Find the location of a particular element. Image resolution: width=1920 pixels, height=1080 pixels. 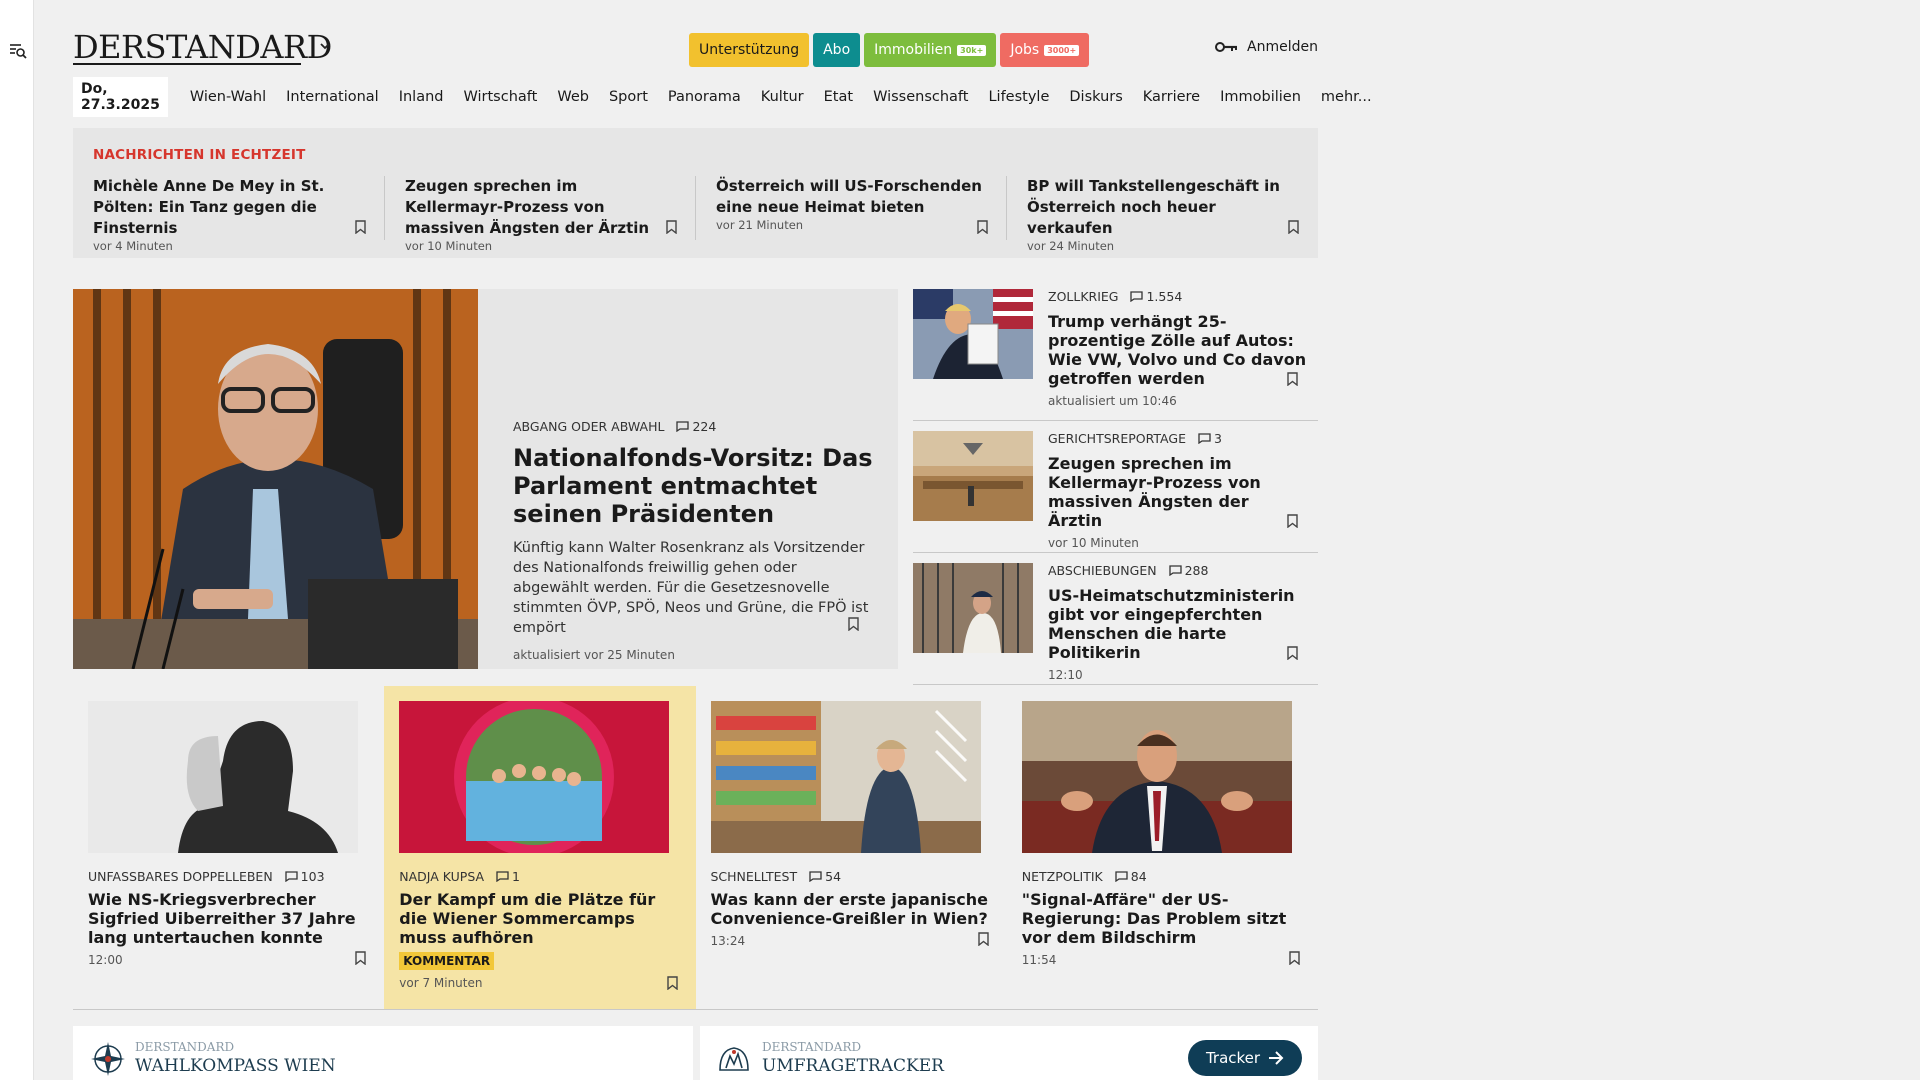

comment-count: 224 is located at coordinates (696, 426).